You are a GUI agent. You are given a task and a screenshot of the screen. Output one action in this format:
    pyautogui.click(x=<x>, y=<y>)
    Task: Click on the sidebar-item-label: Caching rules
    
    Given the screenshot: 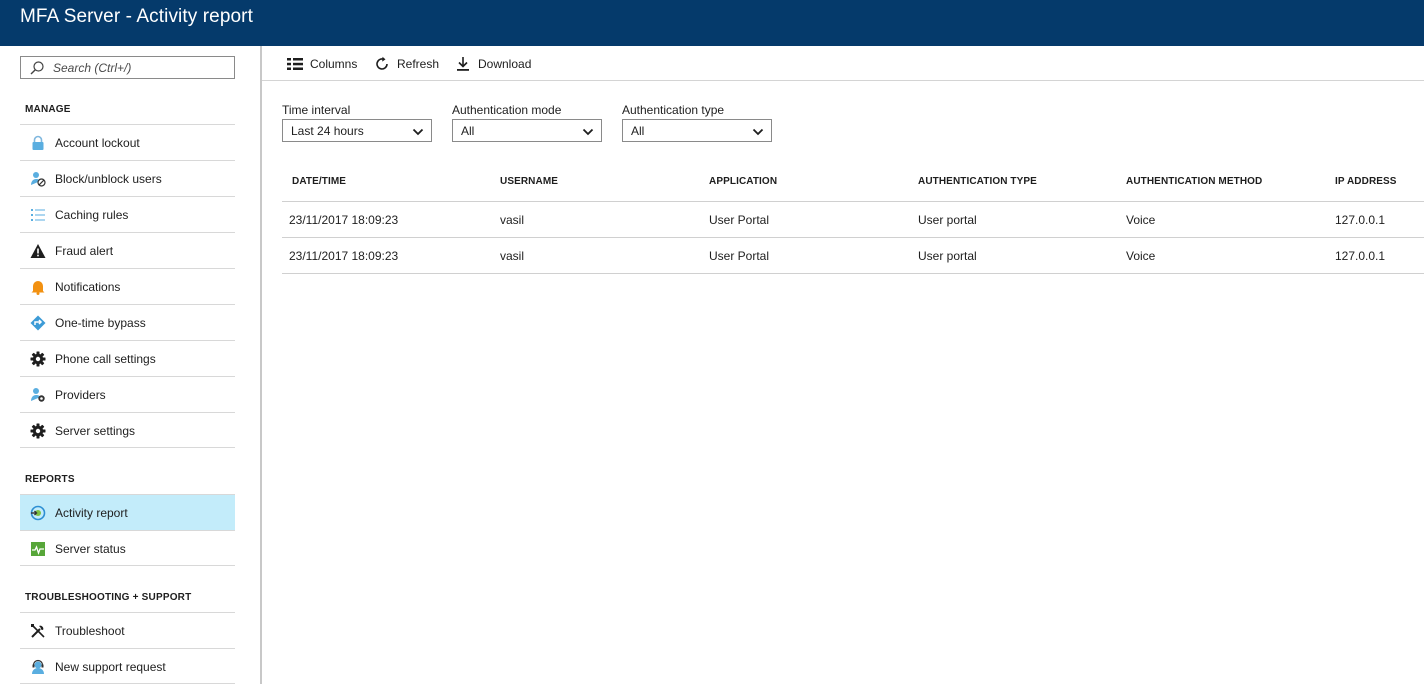 What is the action you would take?
    pyautogui.click(x=92, y=215)
    